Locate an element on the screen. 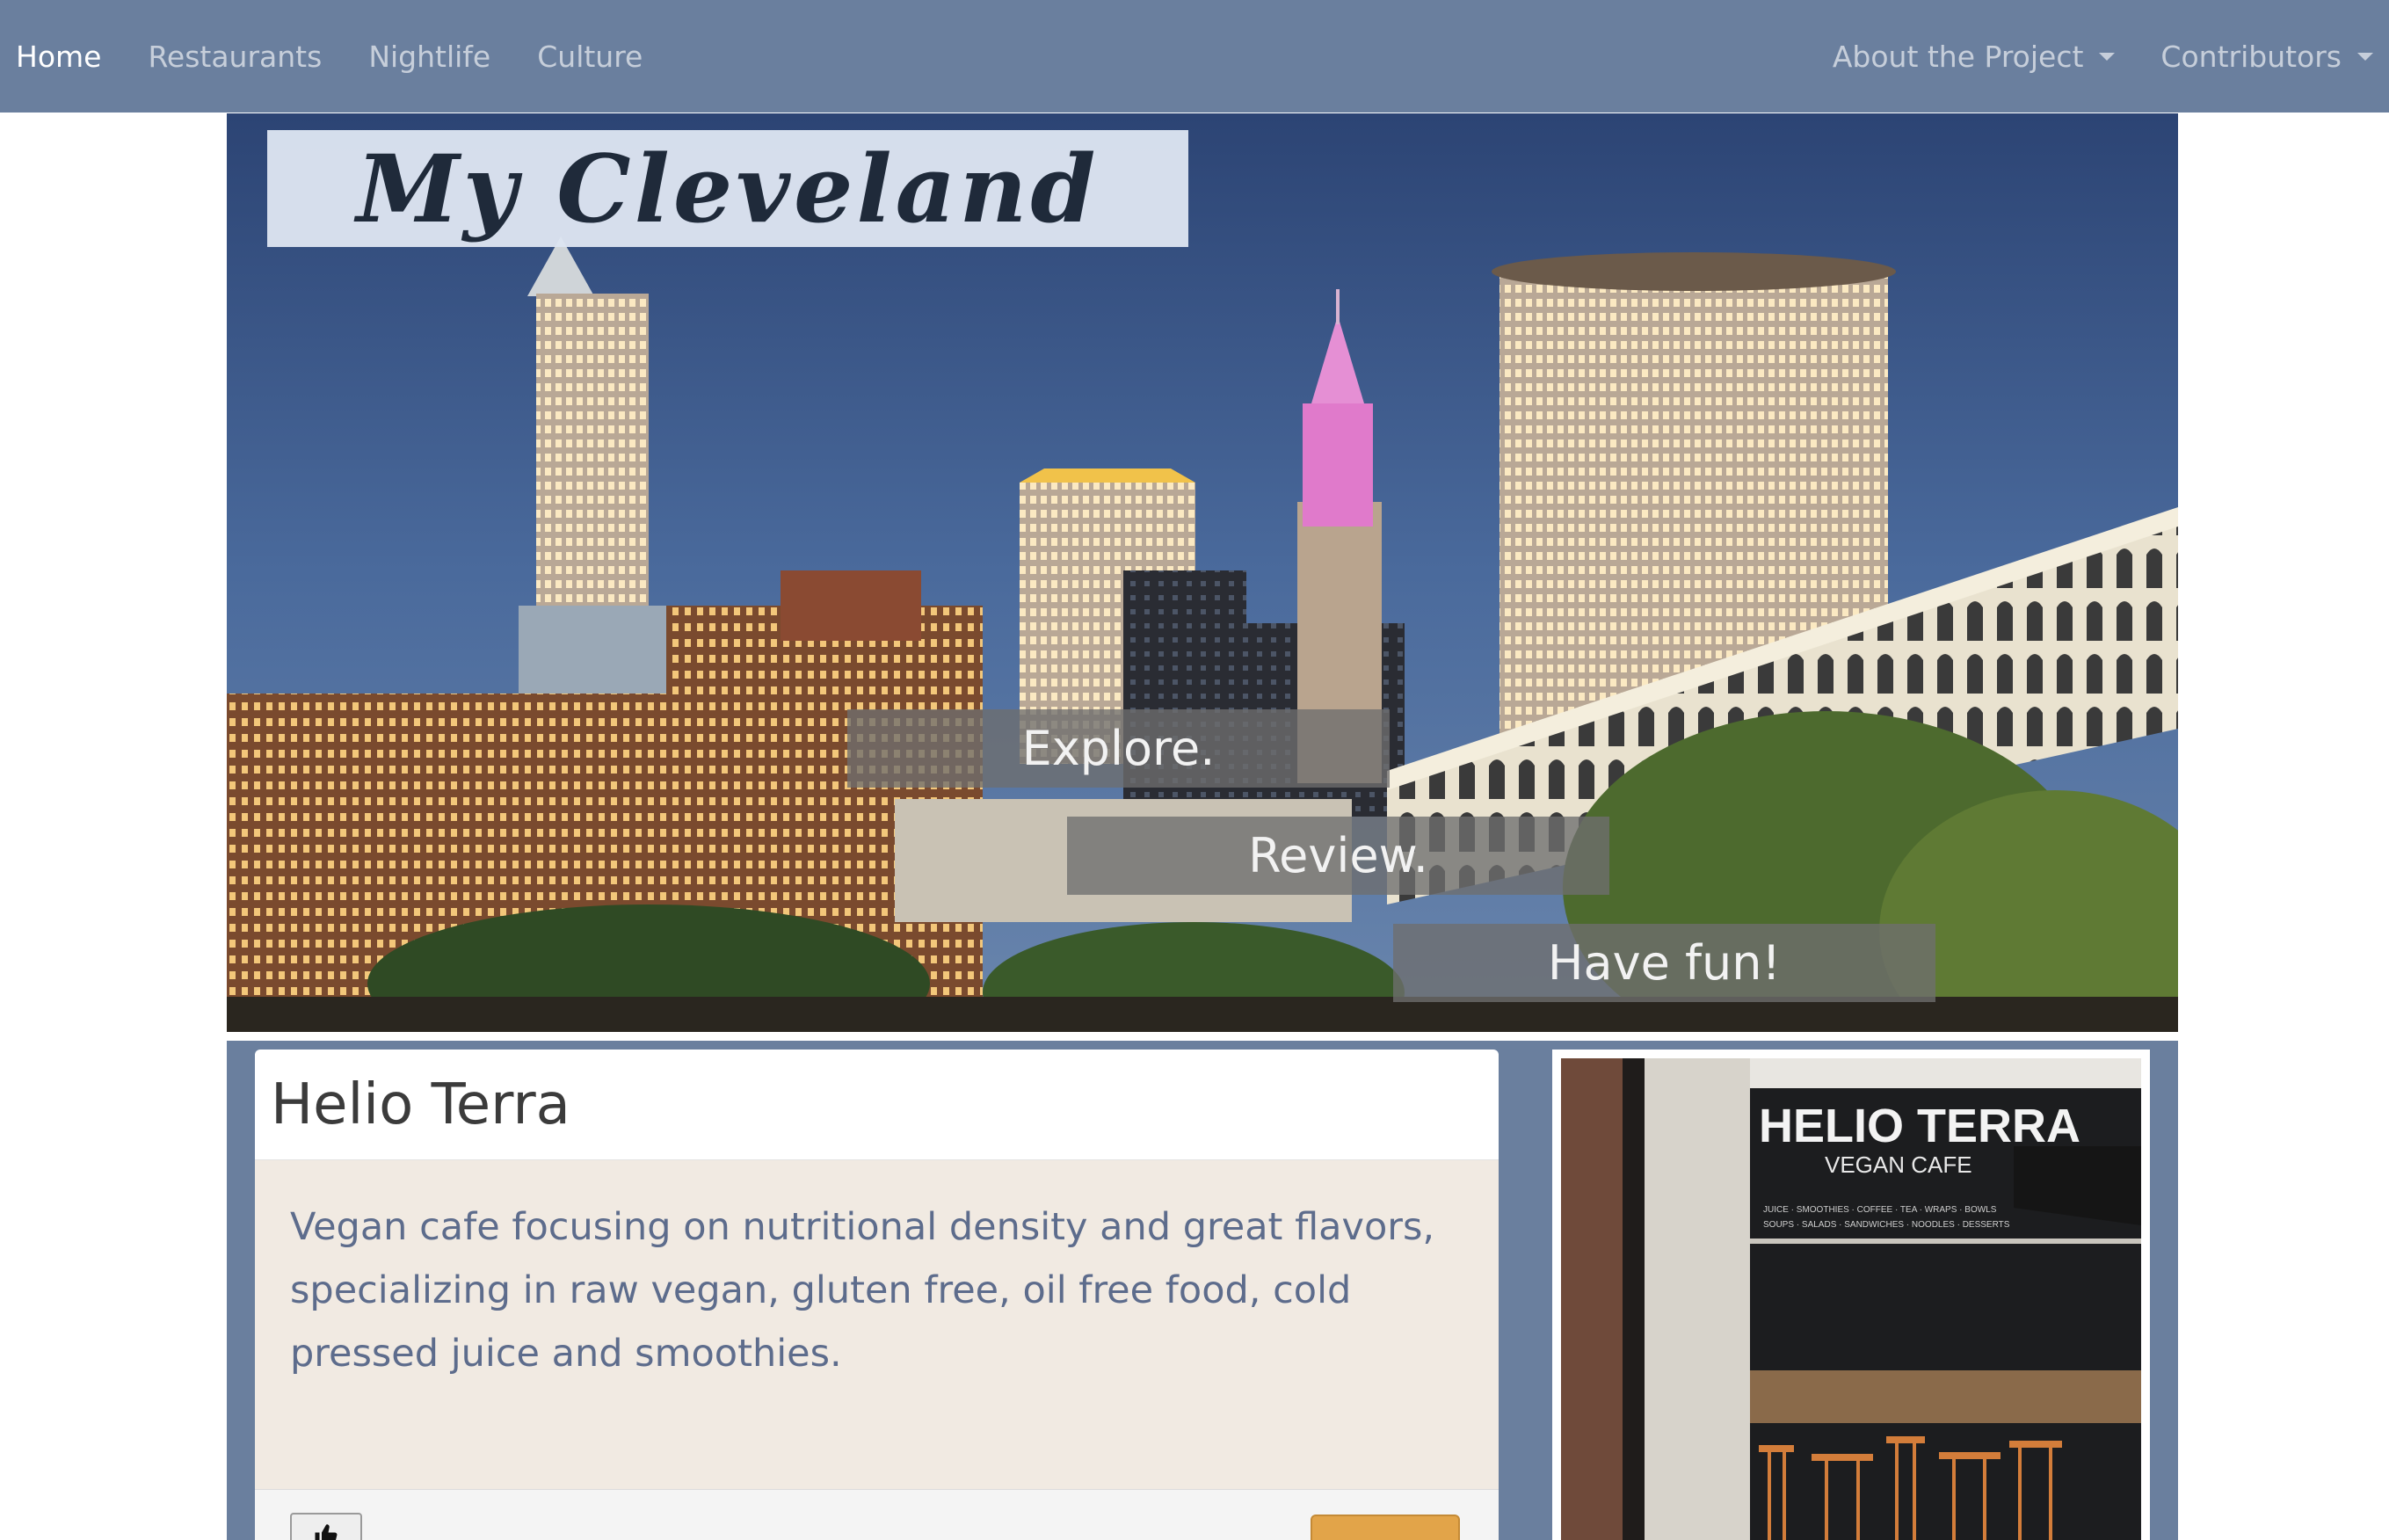 This screenshot has height=1540, width=2389. nav-right-group: About the Project Contributors is located at coordinates (2080, 57).